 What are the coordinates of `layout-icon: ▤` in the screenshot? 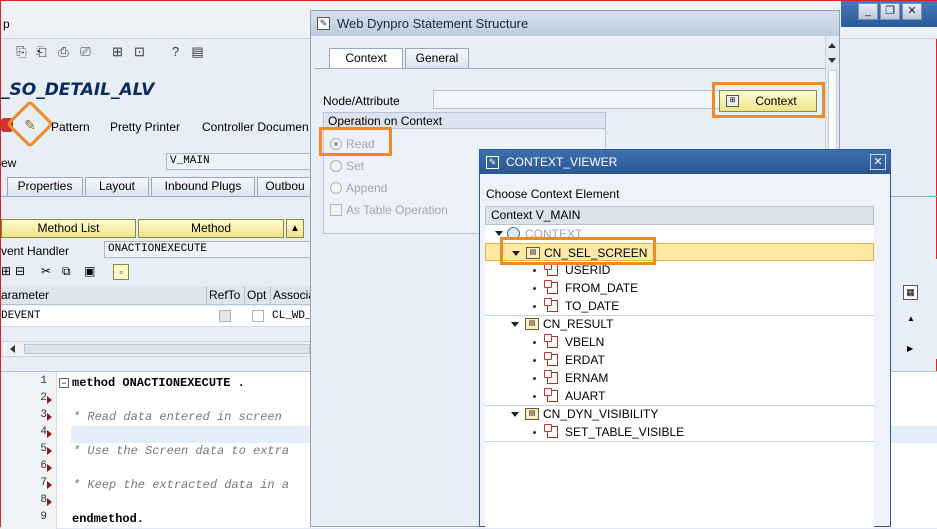 It's located at (197, 51).